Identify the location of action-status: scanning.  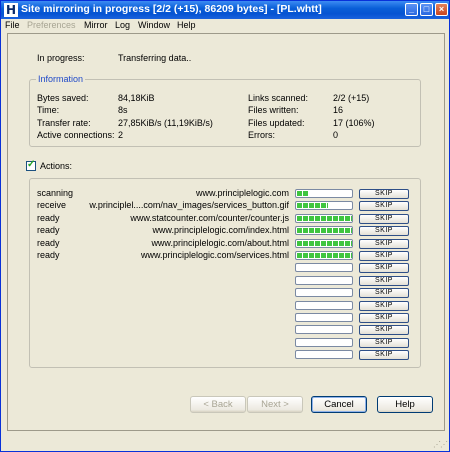
(55, 193).